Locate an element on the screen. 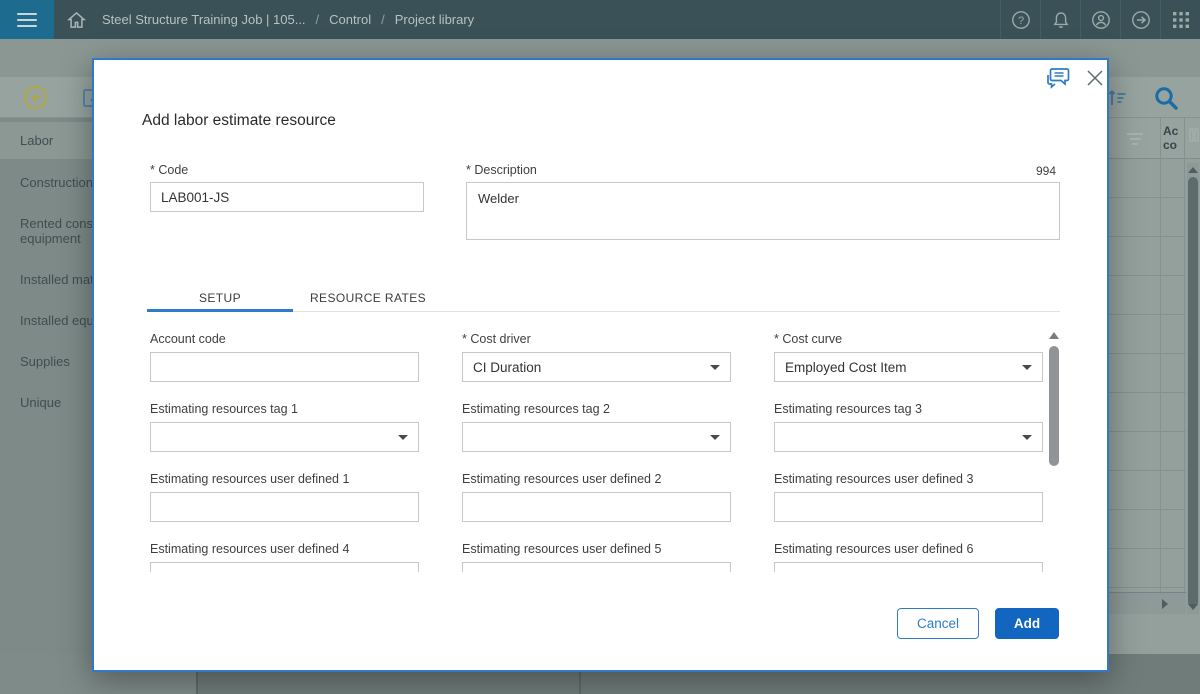 The image size is (1200, 694). add-button: Add is located at coordinates (1027, 623).